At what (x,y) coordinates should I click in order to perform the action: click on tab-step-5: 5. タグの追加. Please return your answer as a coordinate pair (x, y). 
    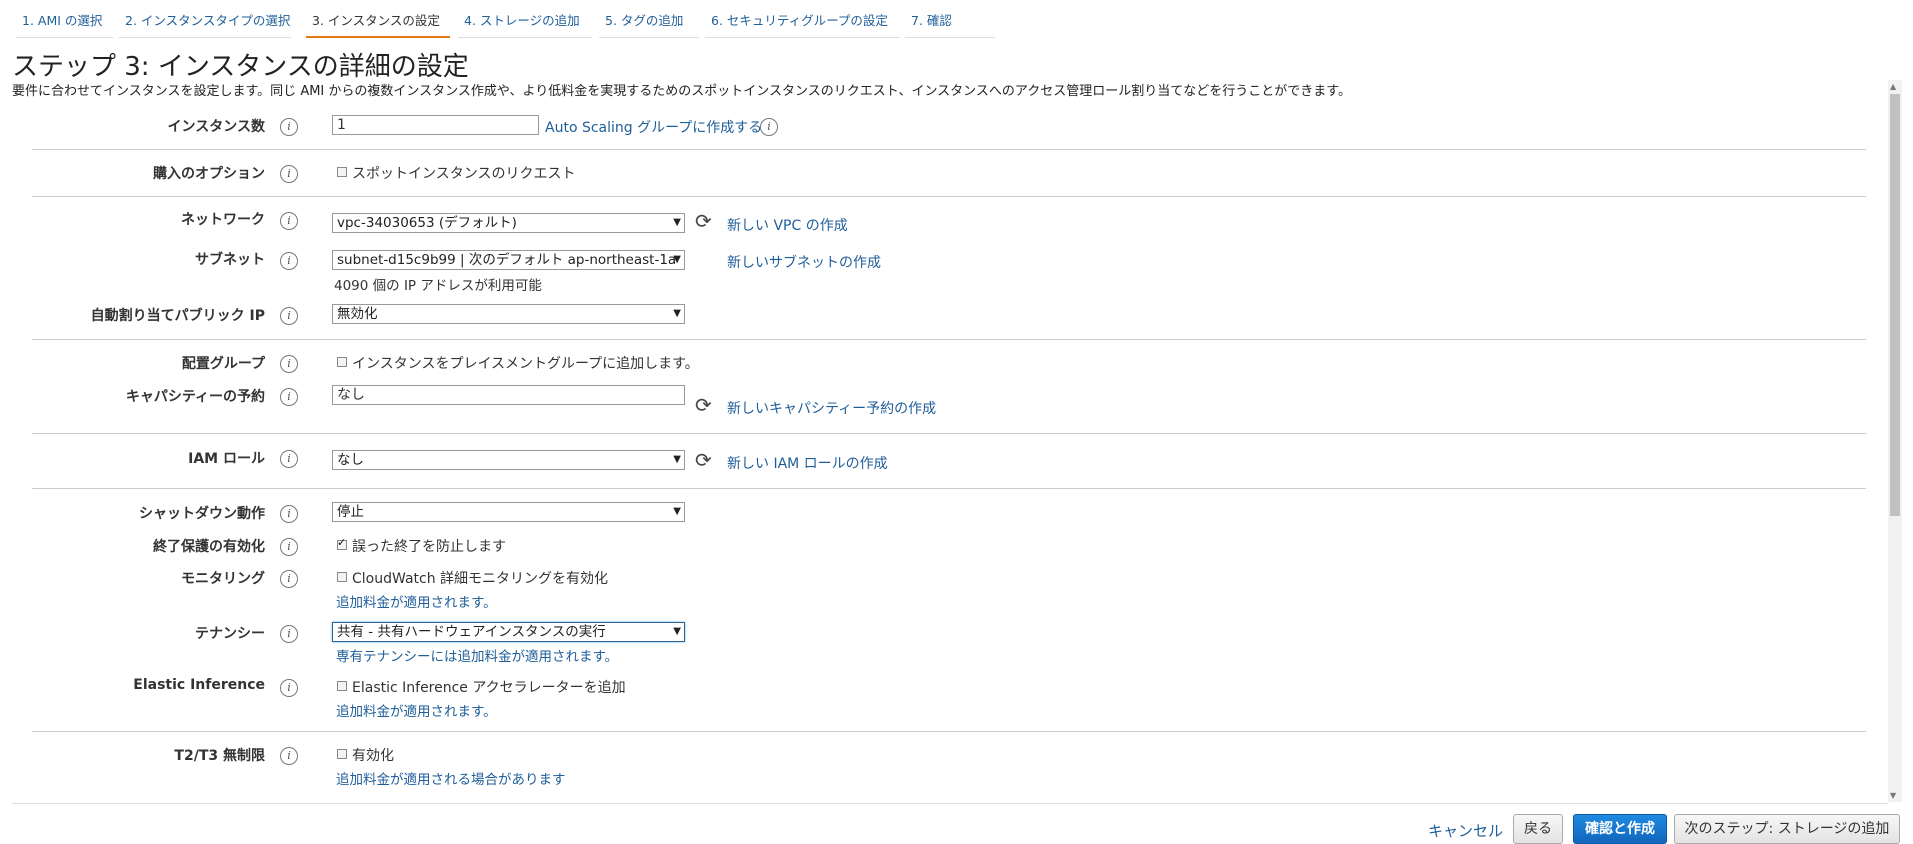
    Looking at the image, I should click on (649, 24).